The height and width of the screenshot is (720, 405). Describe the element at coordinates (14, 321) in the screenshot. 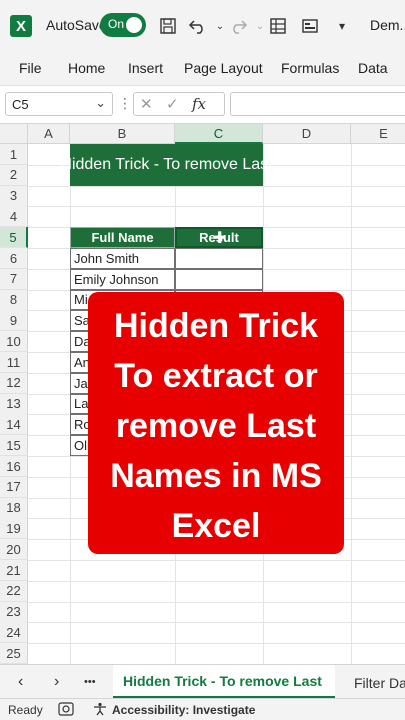

I see `row-header-9: 9` at that location.